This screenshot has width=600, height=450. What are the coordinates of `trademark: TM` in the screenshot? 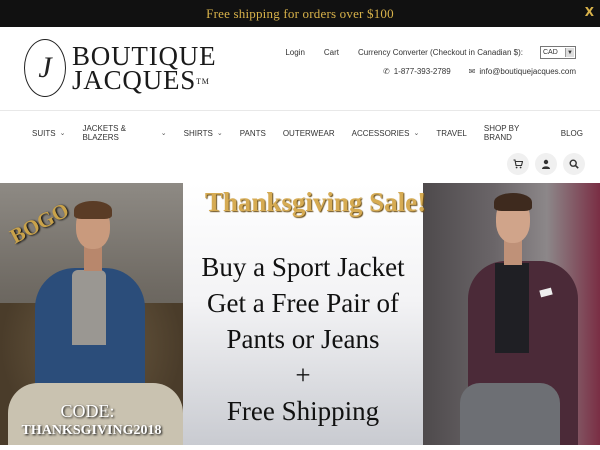 It's located at (203, 81).